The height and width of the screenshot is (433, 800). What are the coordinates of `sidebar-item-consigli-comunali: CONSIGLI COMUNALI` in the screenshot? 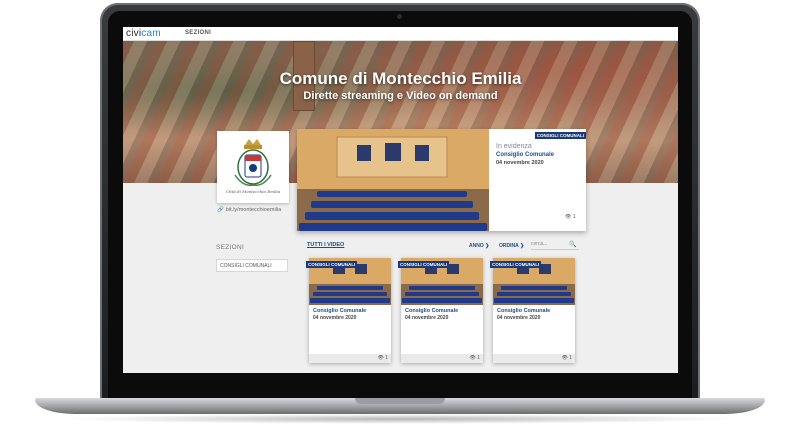 It's located at (252, 265).